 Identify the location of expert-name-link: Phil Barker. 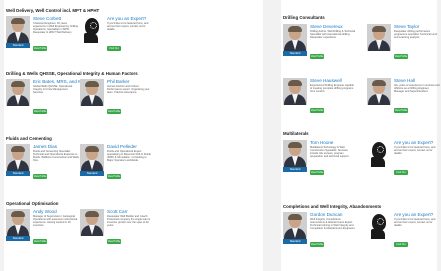
(118, 81).